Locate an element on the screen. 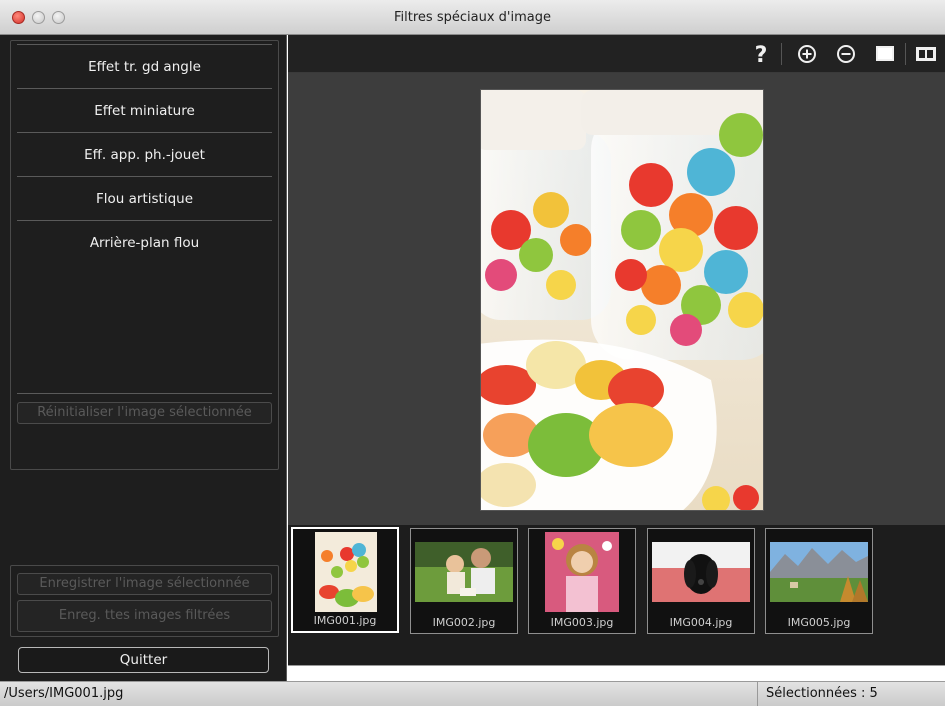  zoom-in-icon is located at coordinates (807, 54).